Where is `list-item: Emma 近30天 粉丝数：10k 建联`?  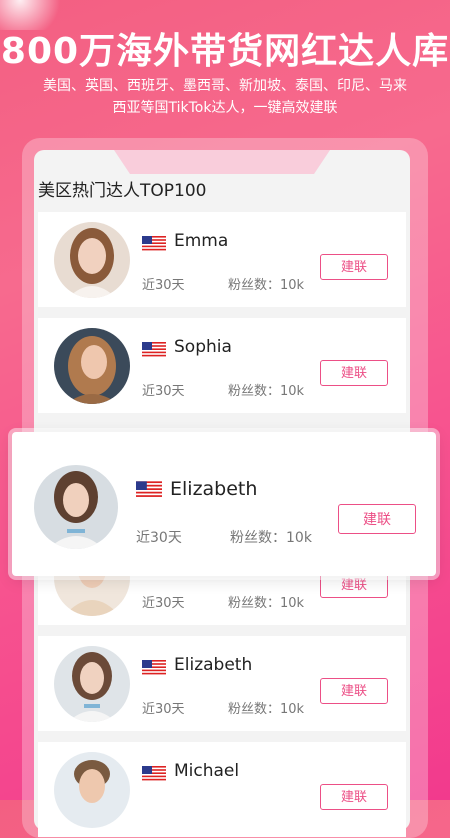
list-item: Emma 近30天 粉丝数：10k 建联 is located at coordinates (222, 259).